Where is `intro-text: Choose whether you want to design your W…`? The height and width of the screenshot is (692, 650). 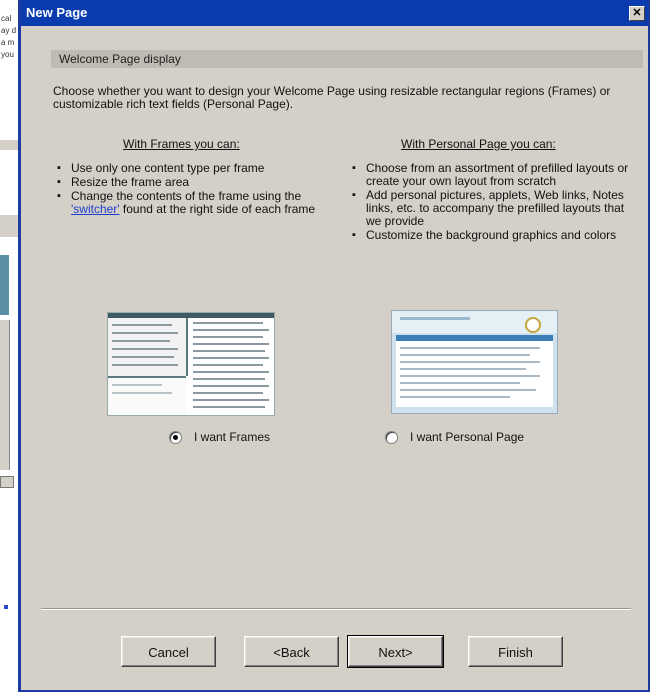 intro-text: Choose whether you want to design your W… is located at coordinates (332, 97).